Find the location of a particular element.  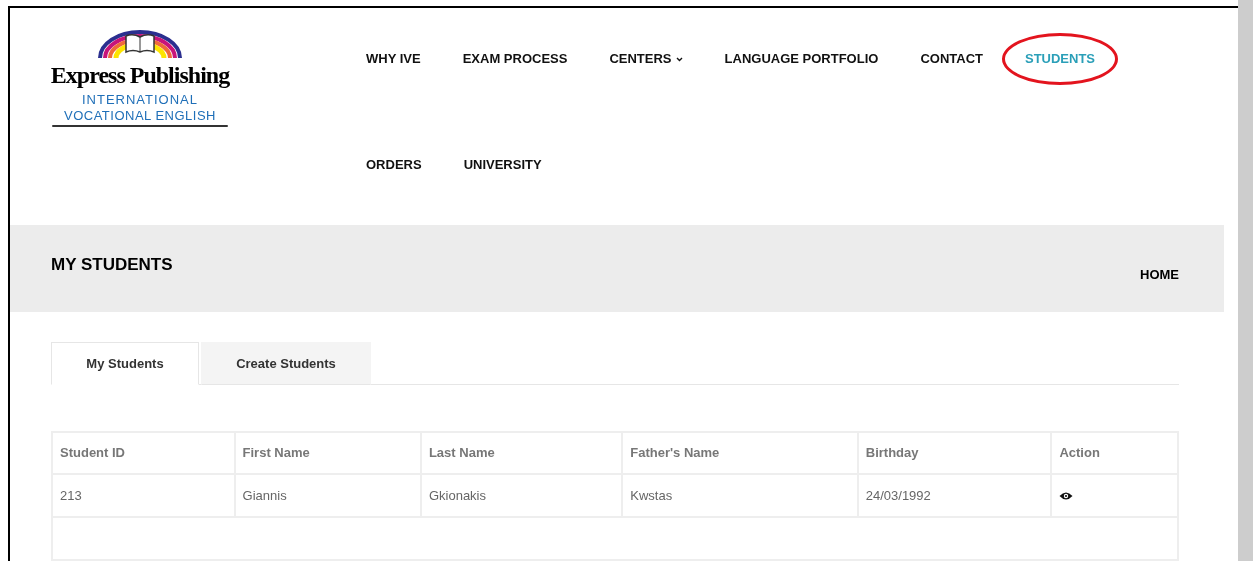

logo-subtitle: INTERNATIONAL is located at coordinates (140, 100).